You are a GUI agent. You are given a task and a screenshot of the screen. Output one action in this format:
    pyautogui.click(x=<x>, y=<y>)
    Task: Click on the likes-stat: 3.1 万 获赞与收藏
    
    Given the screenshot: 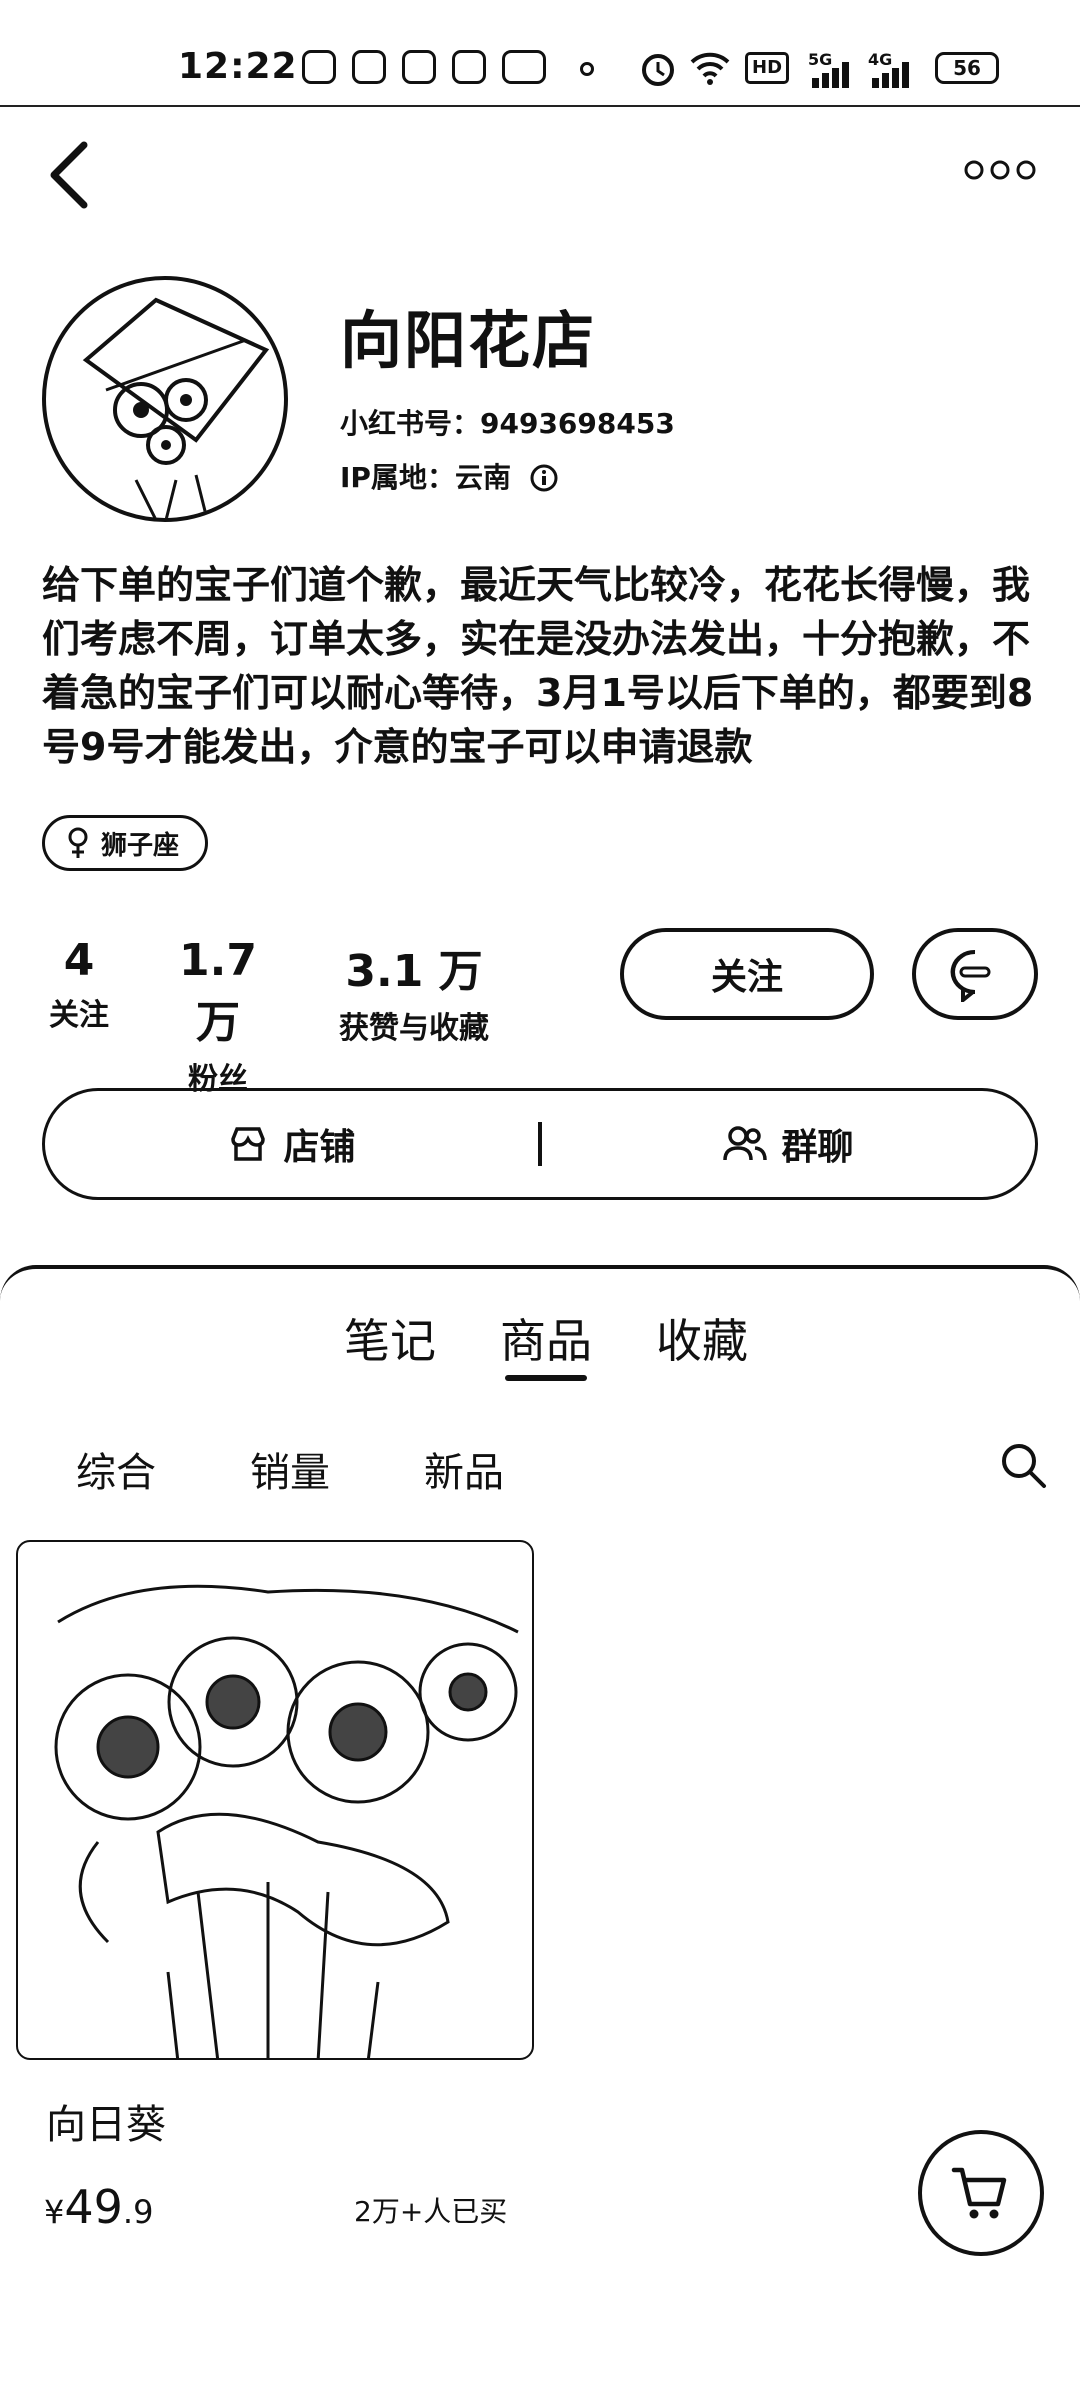 What is the action you would take?
    pyautogui.click(x=414, y=991)
    